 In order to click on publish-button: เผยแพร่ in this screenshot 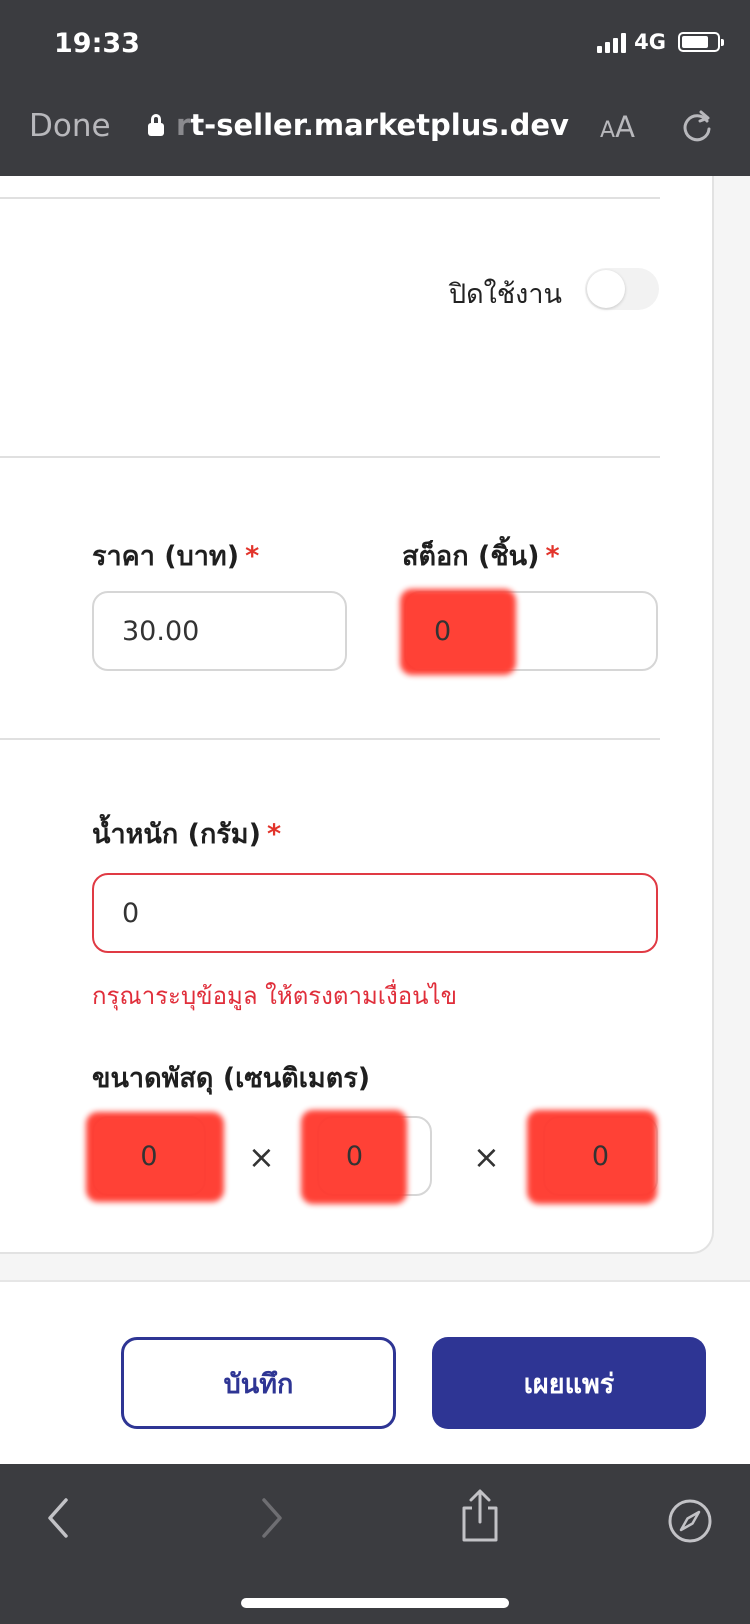, I will do `click(569, 1383)`.